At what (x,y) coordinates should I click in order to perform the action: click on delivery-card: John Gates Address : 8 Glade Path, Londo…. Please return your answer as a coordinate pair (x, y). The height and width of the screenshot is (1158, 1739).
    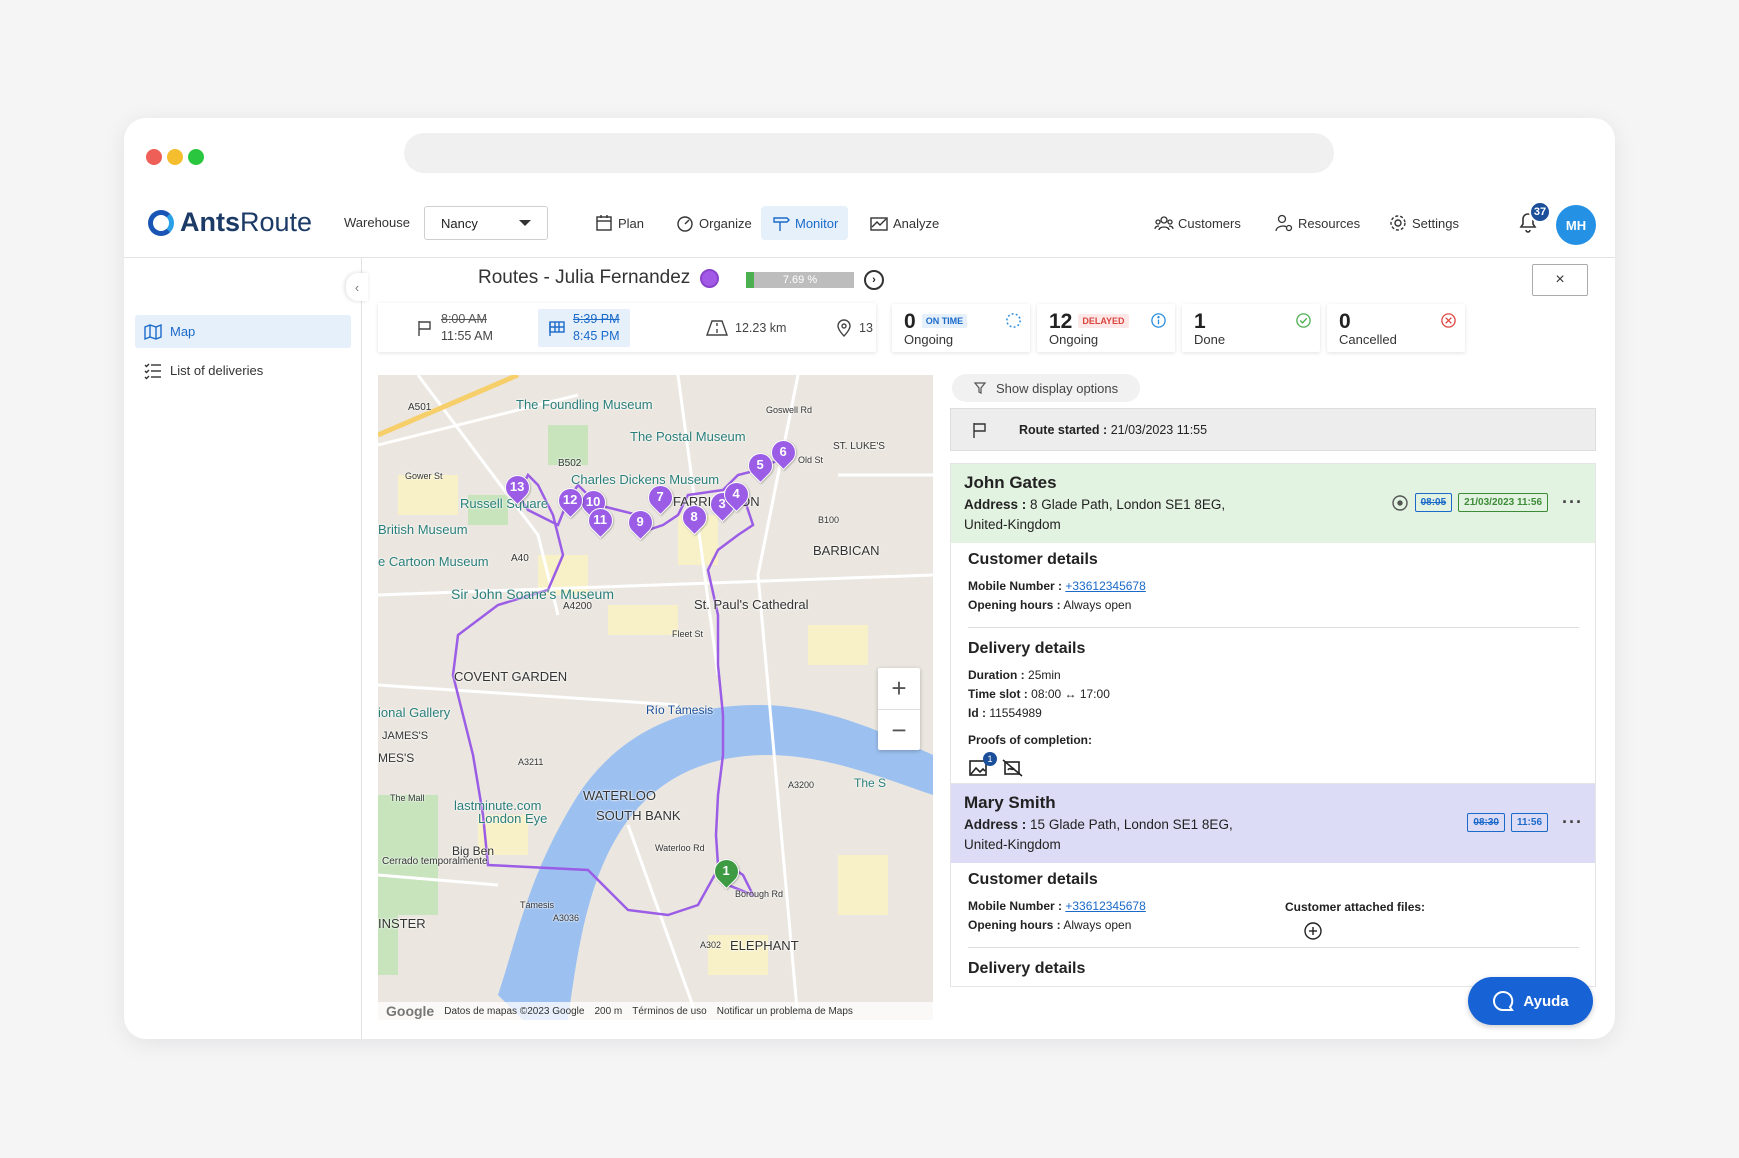
    Looking at the image, I should click on (1273, 628).